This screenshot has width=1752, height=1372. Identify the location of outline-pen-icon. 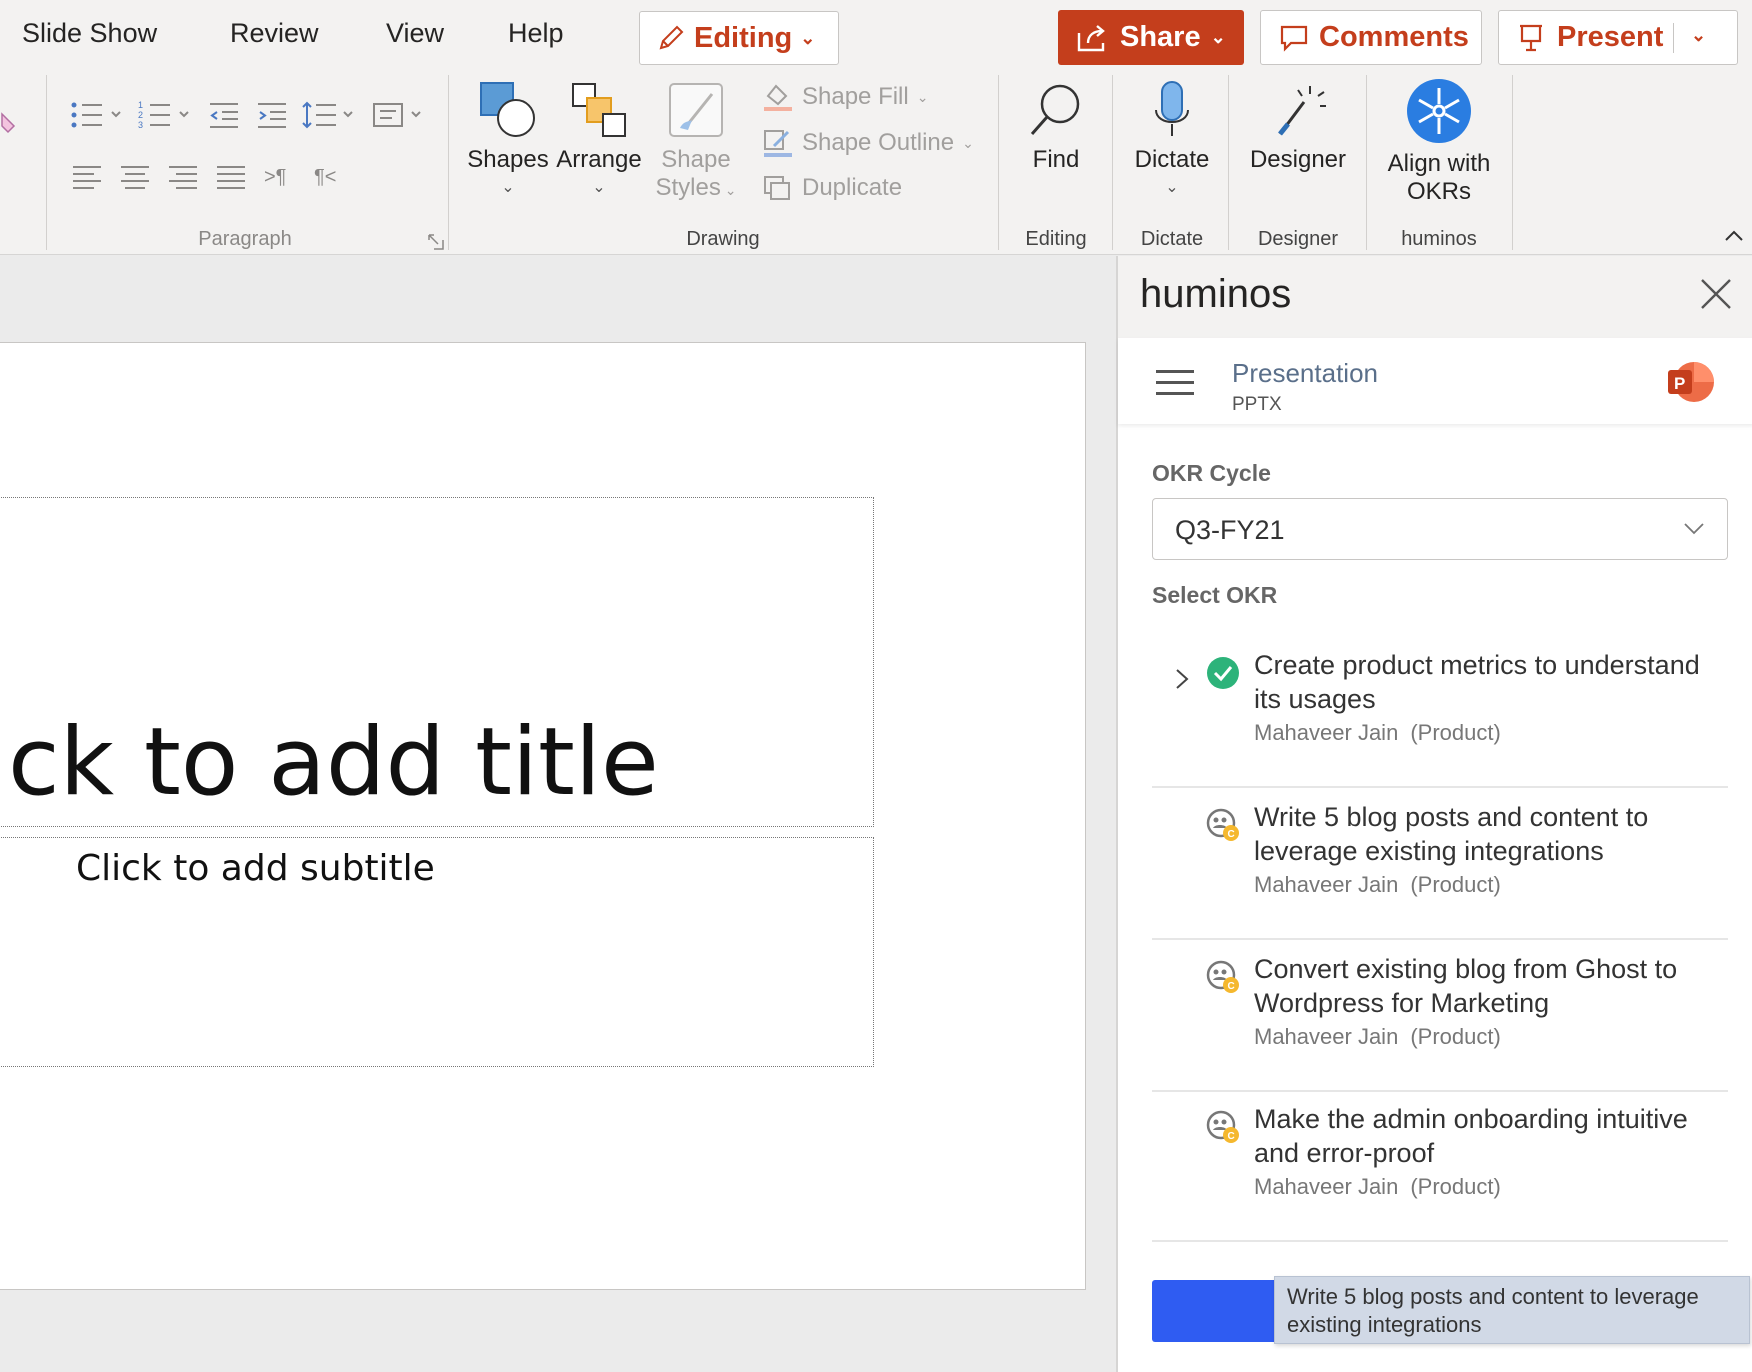
(778, 143).